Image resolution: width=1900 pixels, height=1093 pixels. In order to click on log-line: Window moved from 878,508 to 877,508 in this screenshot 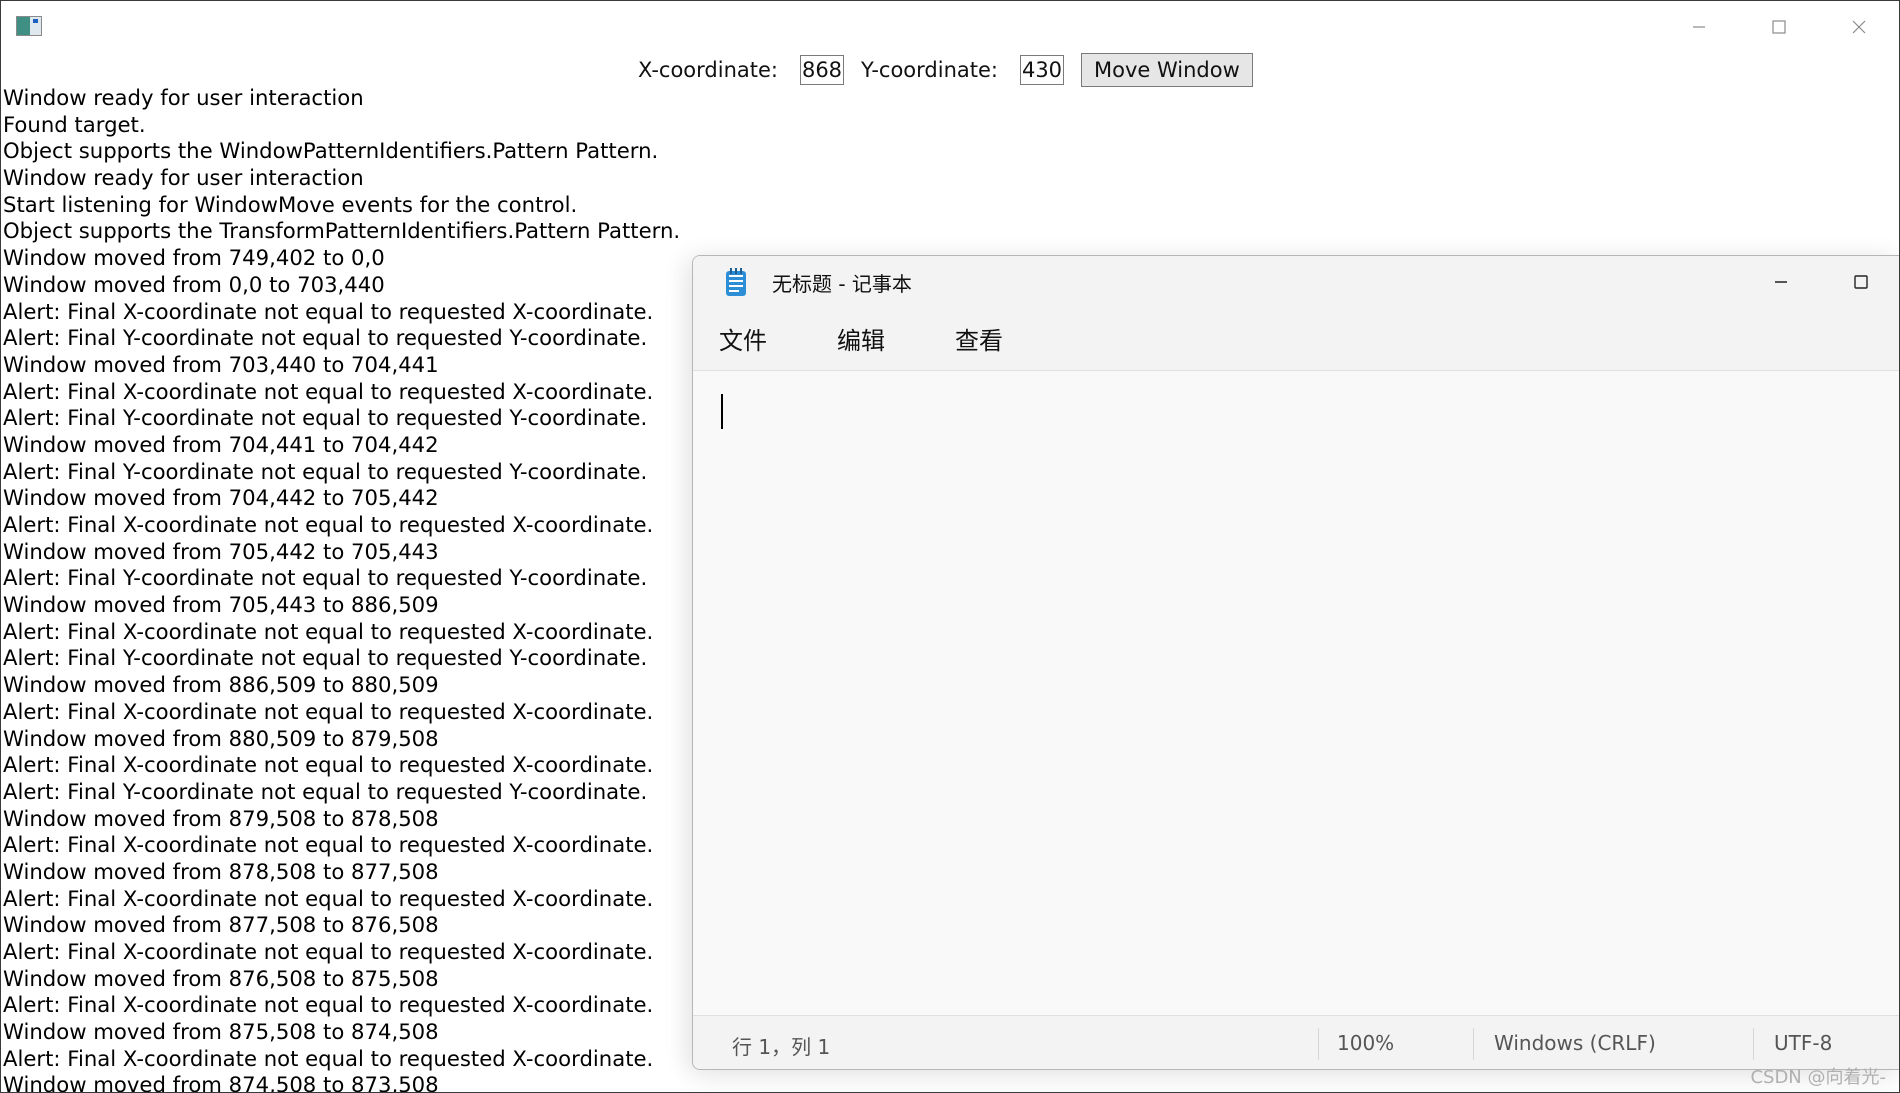, I will do `click(221, 871)`.